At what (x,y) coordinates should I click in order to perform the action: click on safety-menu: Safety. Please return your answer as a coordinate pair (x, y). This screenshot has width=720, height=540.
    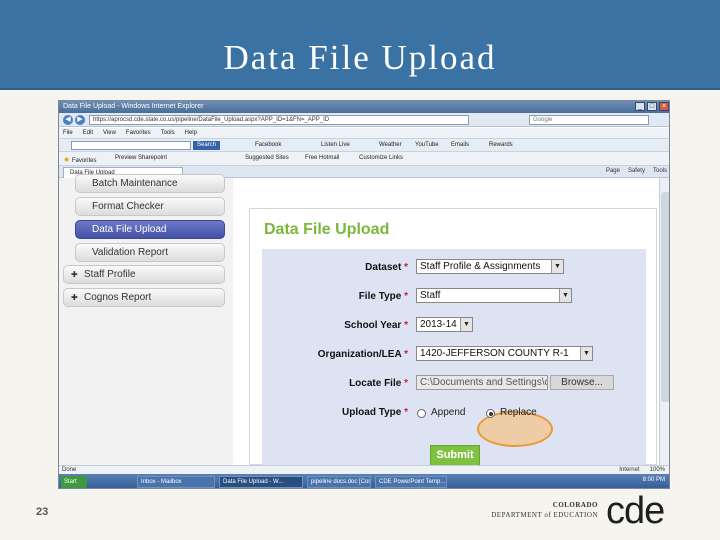
    Looking at the image, I should click on (636, 171).